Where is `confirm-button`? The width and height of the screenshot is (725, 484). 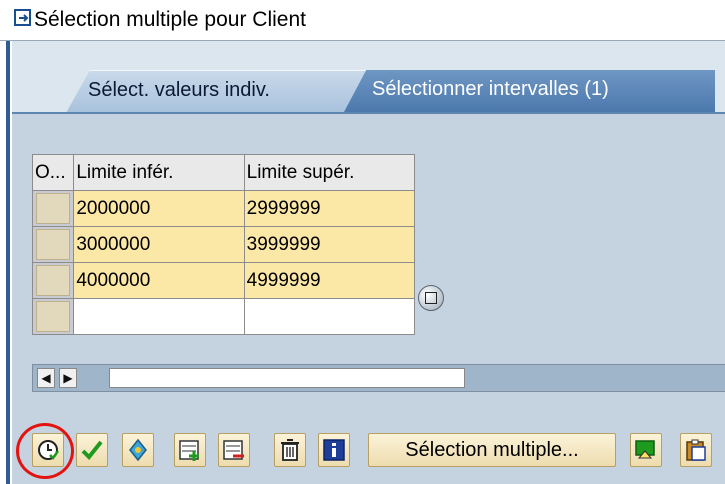
confirm-button is located at coordinates (92, 450).